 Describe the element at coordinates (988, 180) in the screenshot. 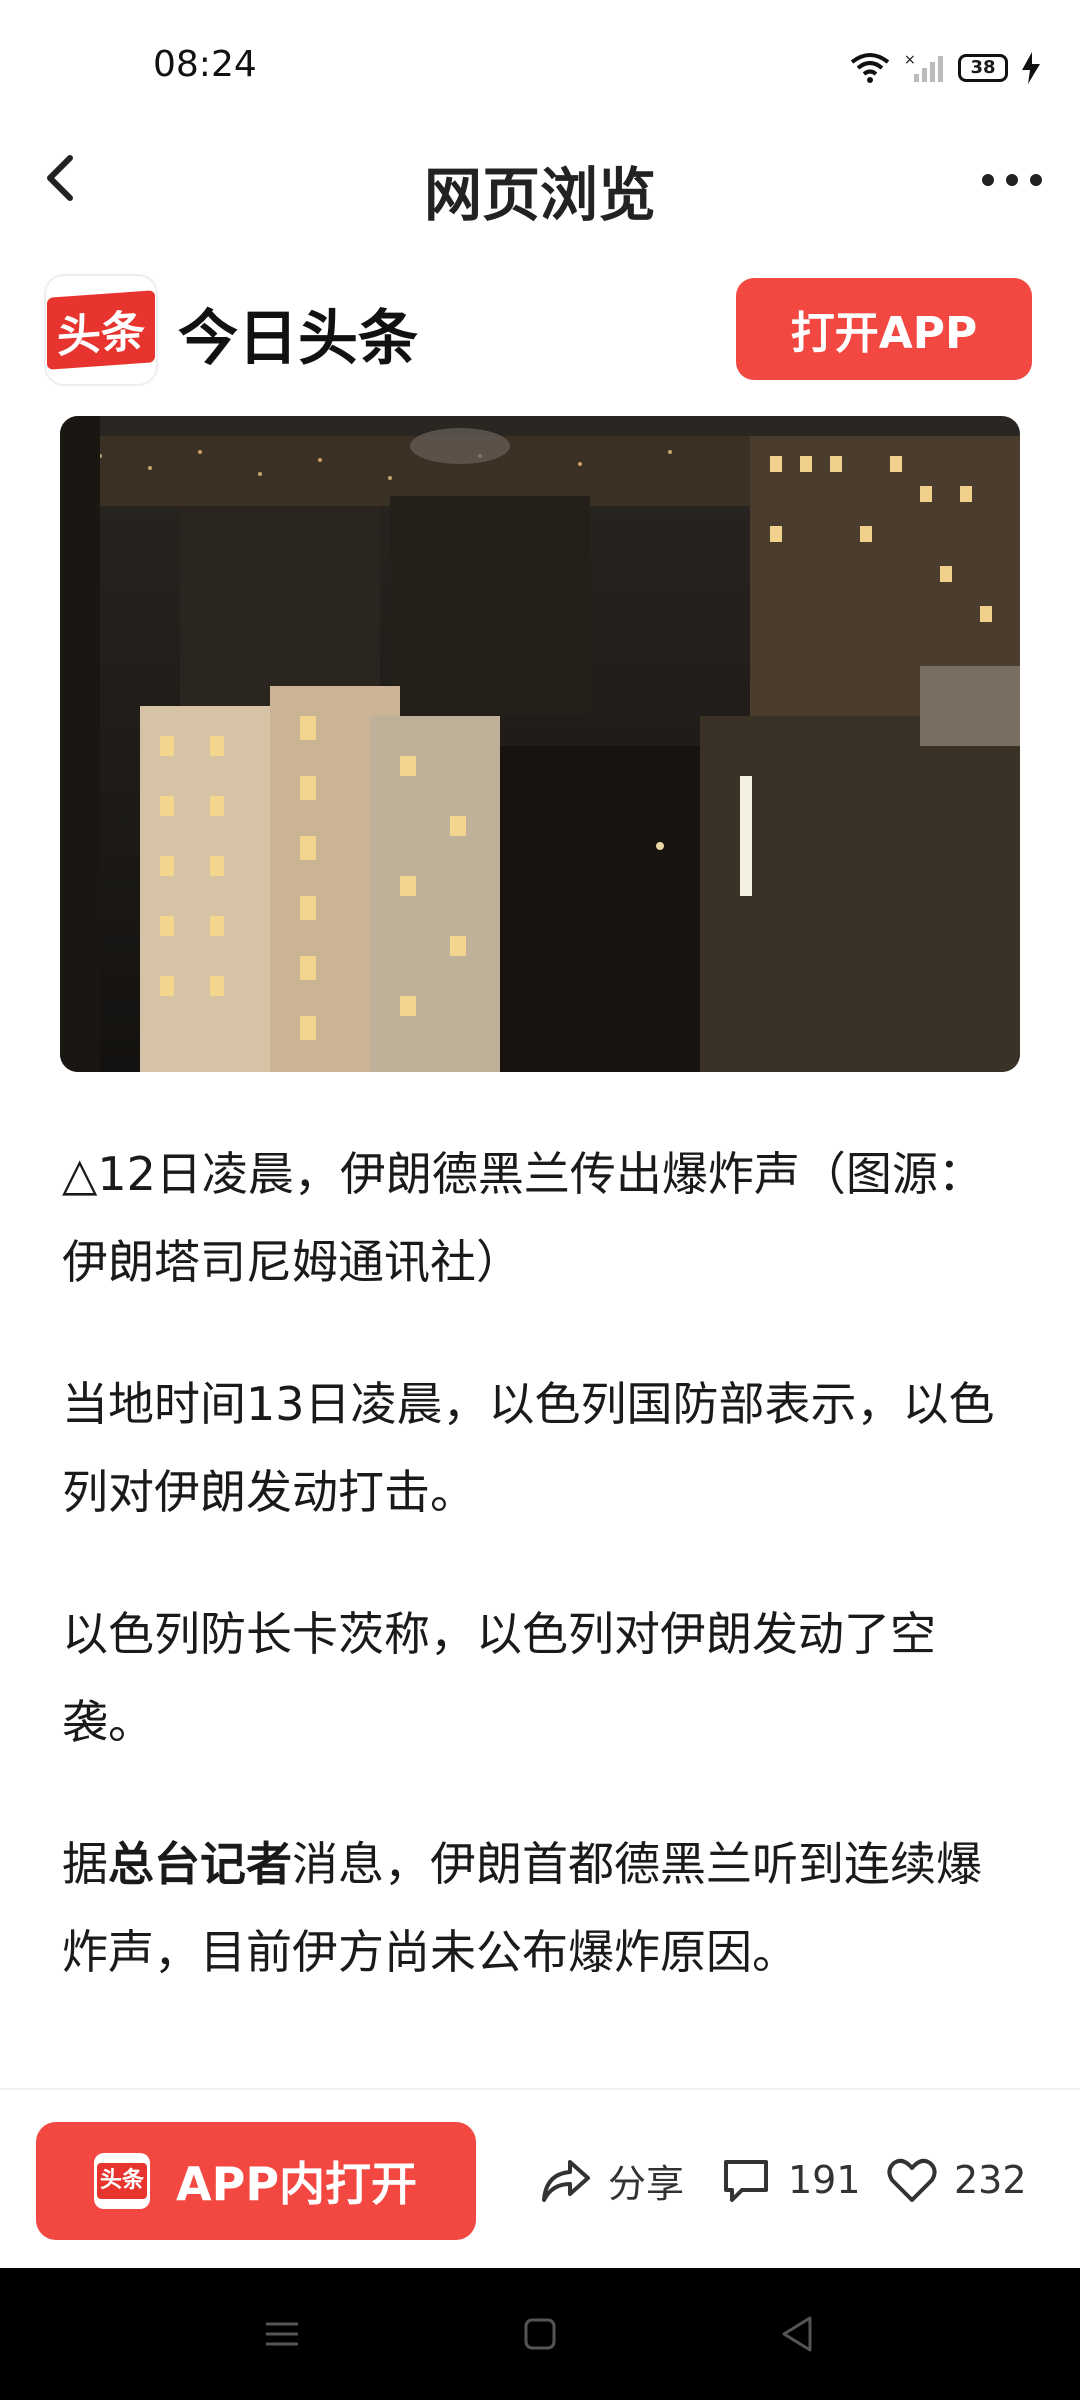

I see `more-dots-icon` at that location.